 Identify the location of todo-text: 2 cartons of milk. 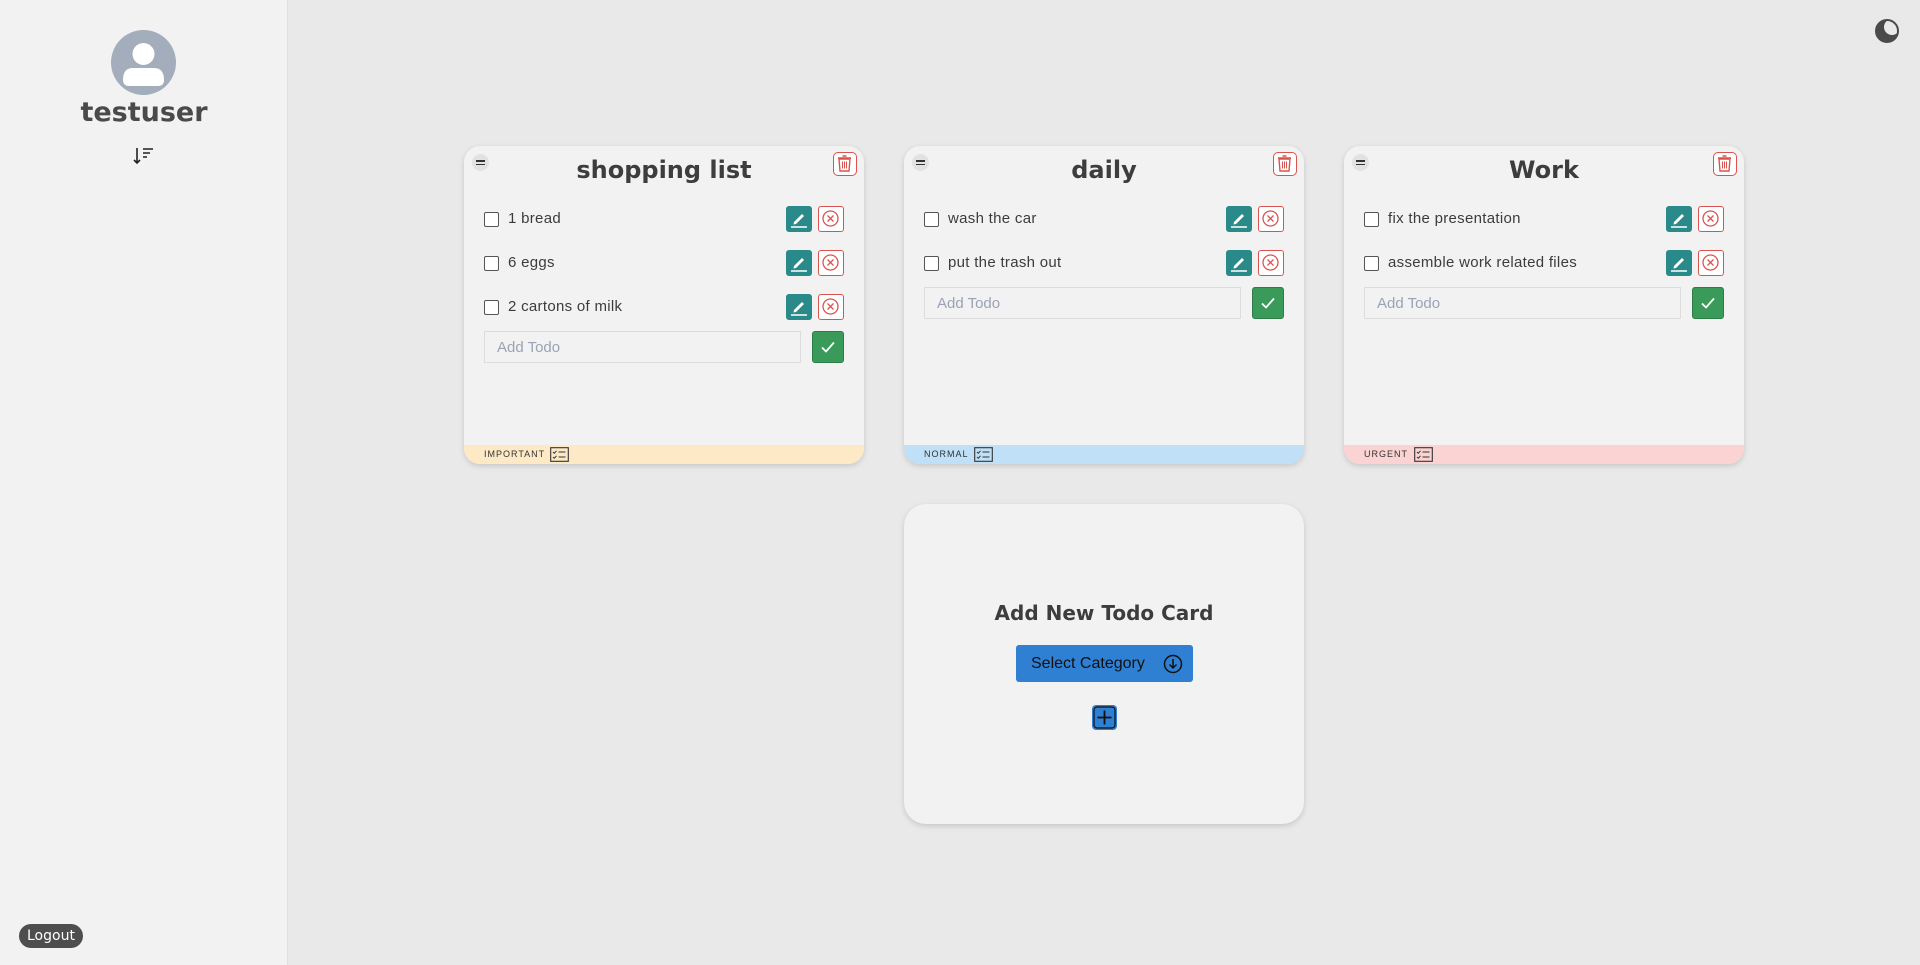
(565, 306).